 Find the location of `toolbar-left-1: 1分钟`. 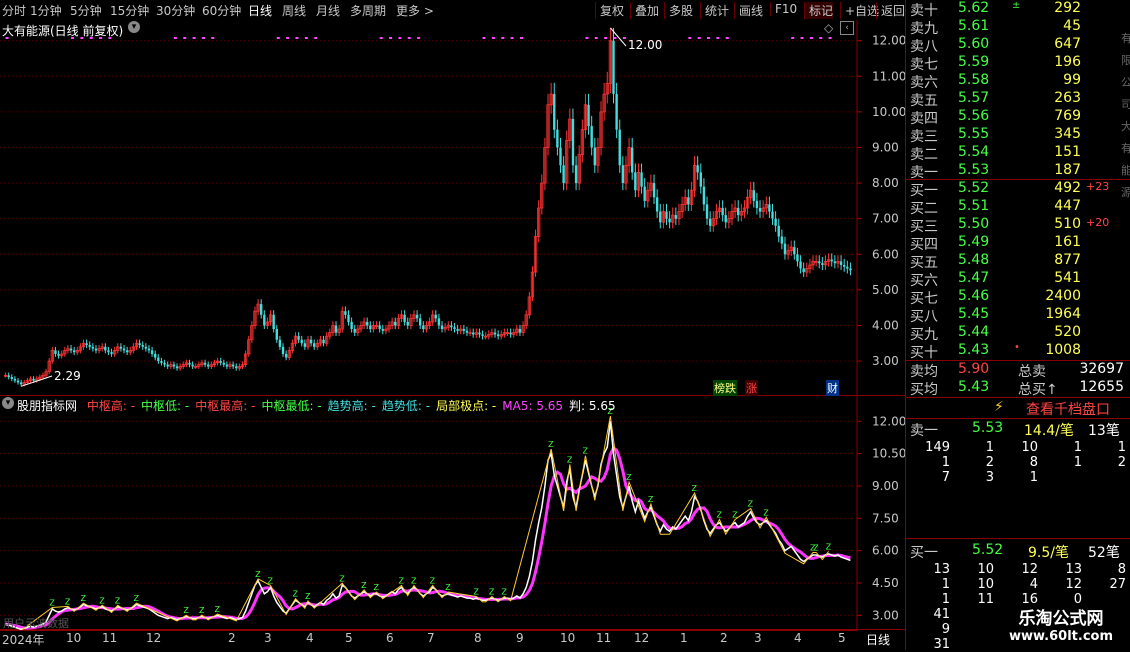

toolbar-left-1: 1分钟 is located at coordinates (46, 10).